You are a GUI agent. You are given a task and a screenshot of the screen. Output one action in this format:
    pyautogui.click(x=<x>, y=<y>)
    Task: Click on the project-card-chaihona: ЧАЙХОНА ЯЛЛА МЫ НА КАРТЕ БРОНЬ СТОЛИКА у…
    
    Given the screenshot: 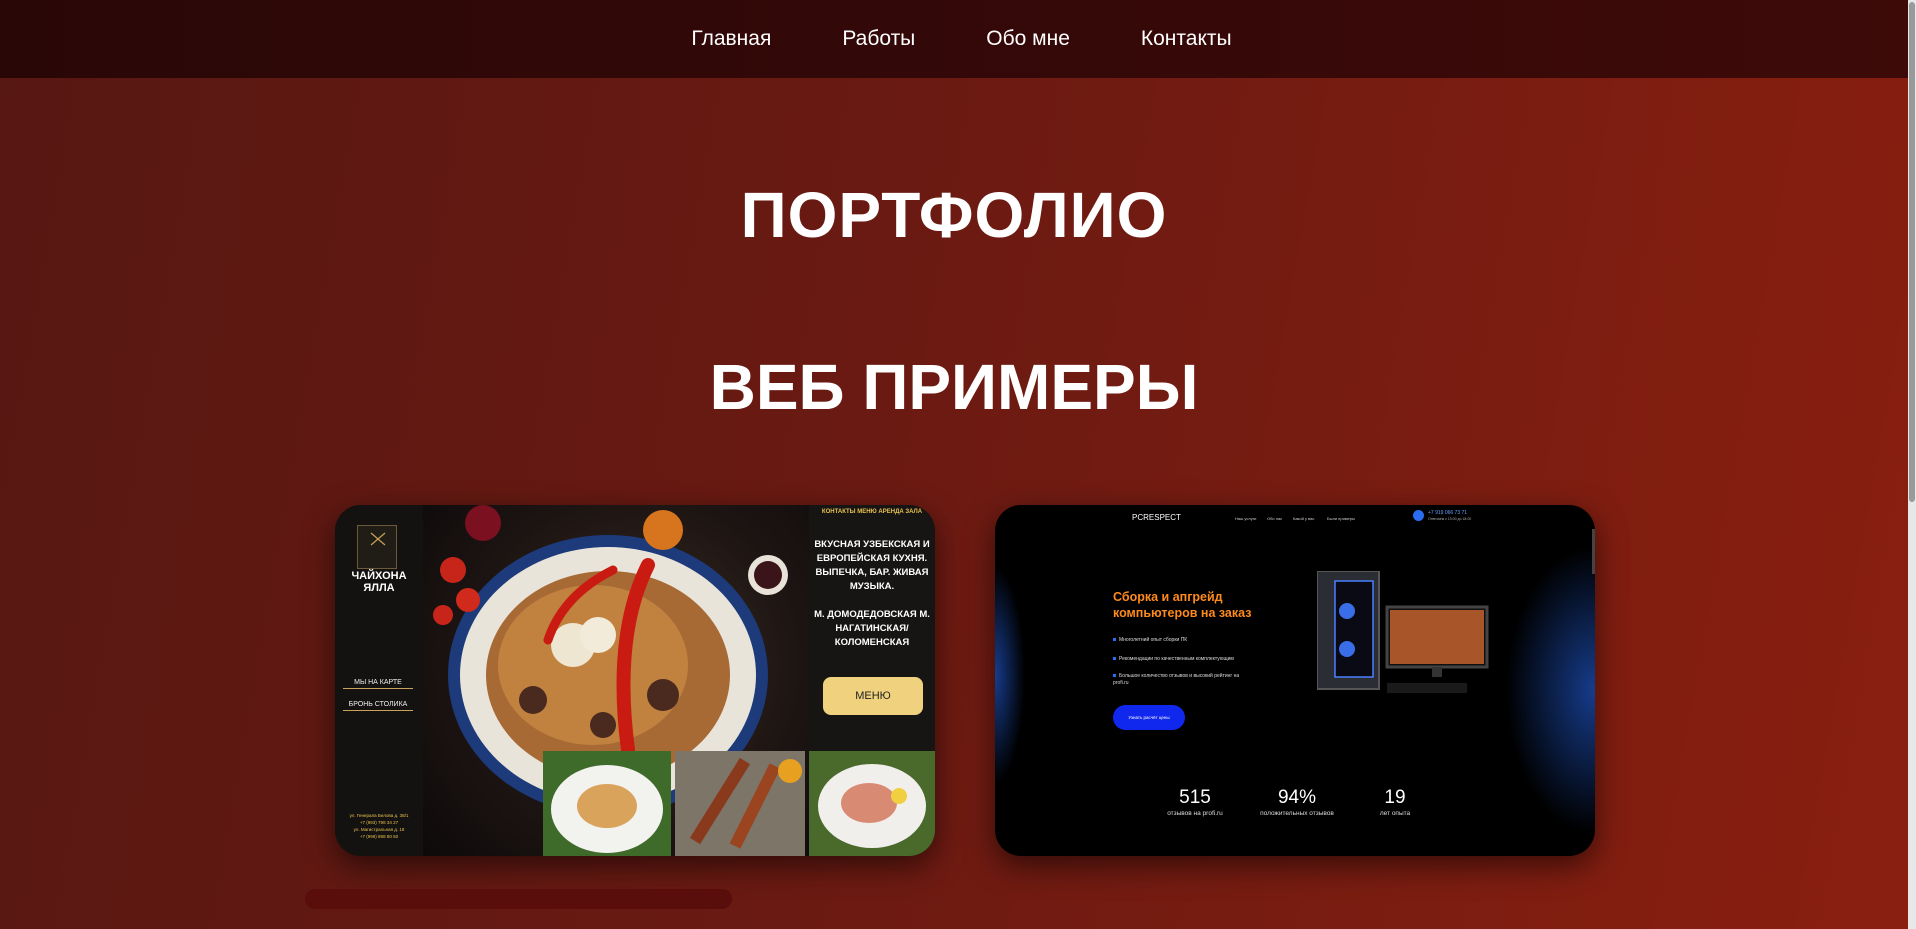 What is the action you would take?
    pyautogui.click(x=635, y=680)
    